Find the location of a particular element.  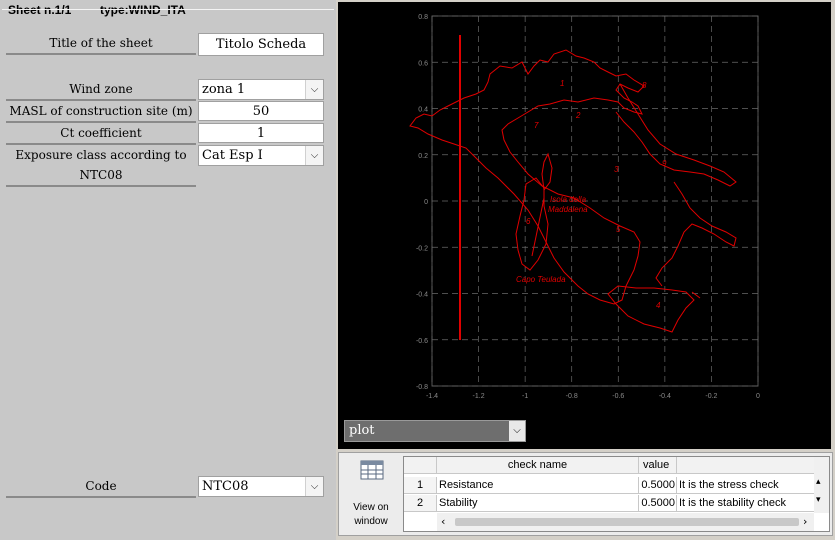

plot-type-value: plot is located at coordinates (362, 430).